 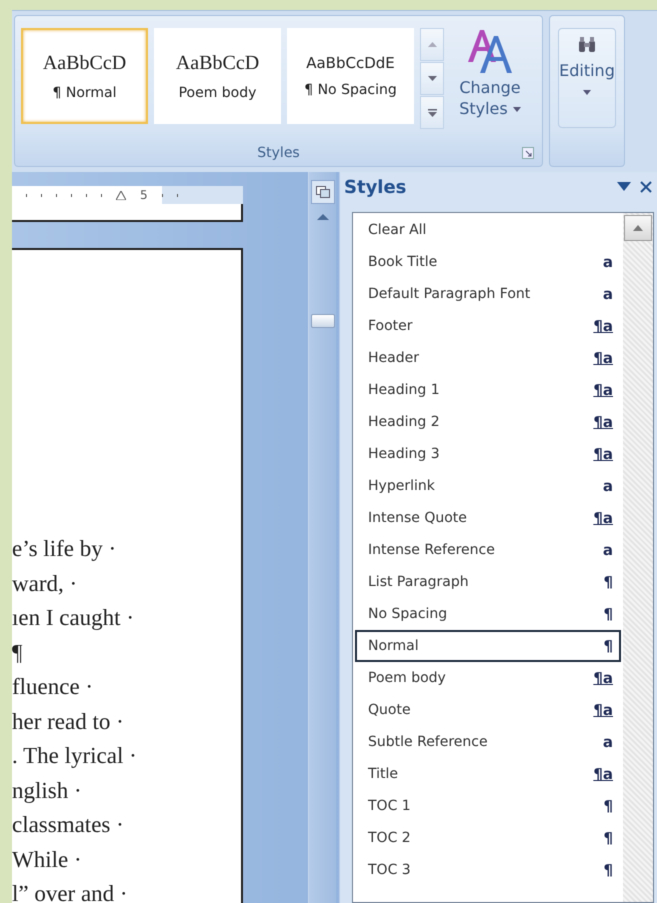 What do you see at coordinates (70, 891) in the screenshot?
I see `document-text-line: l” over and ·` at bounding box center [70, 891].